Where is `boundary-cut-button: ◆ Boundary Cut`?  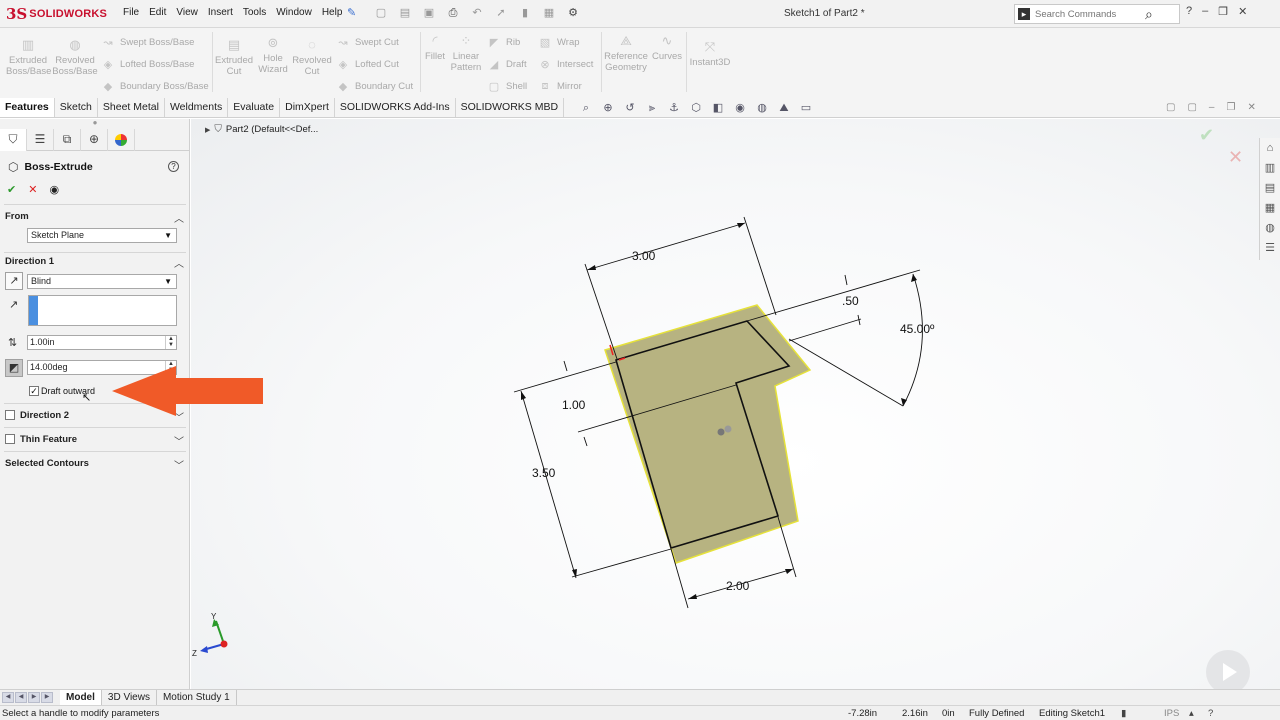
boundary-cut-button: ◆ Boundary Cut is located at coordinates (374, 86).